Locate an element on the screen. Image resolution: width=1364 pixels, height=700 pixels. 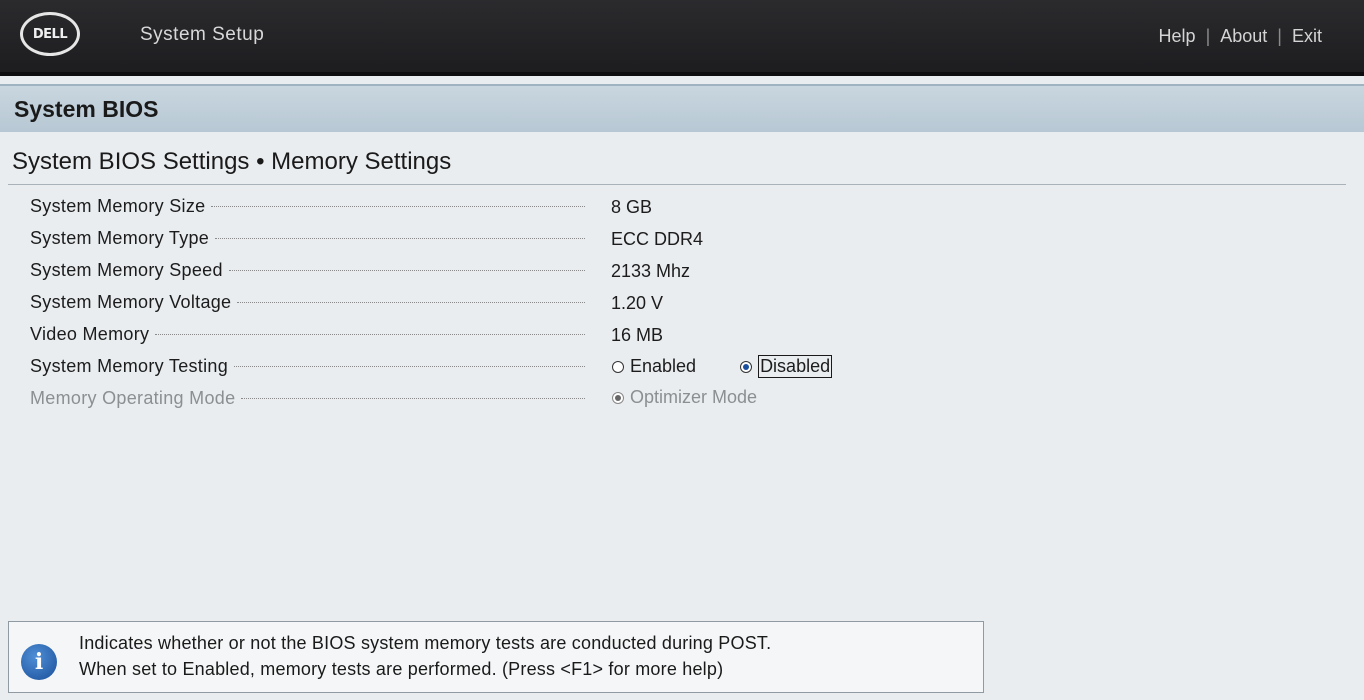
optimizer-mode-option: Optimizer Mode is located at coordinates (684, 397).